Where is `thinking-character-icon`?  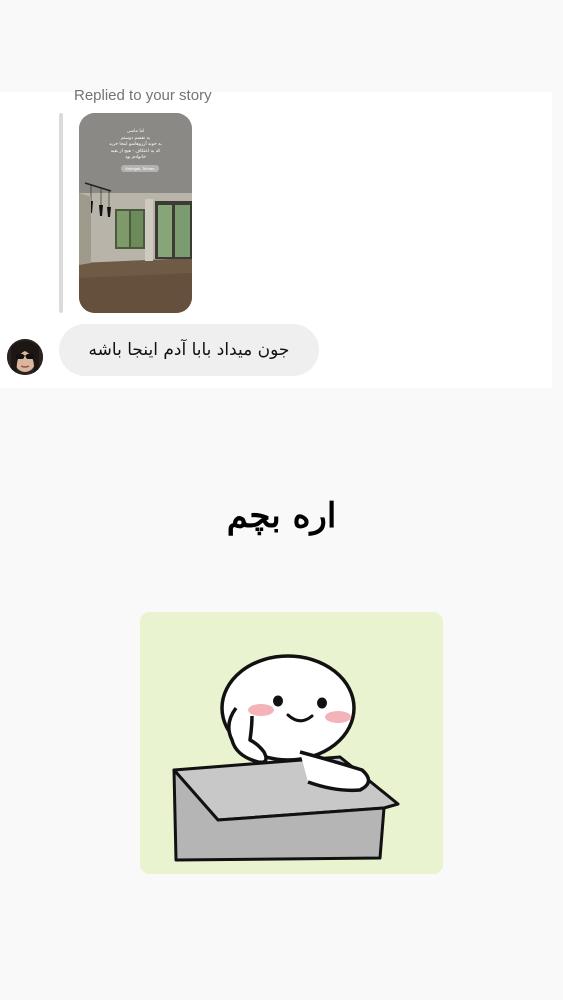
thinking-character-icon is located at coordinates (291, 743).